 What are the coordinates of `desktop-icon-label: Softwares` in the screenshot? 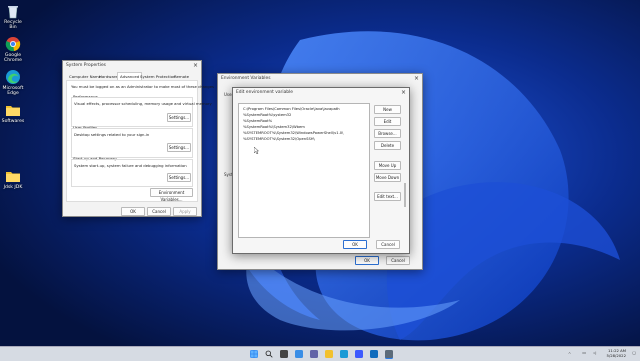 It's located at (13, 121).